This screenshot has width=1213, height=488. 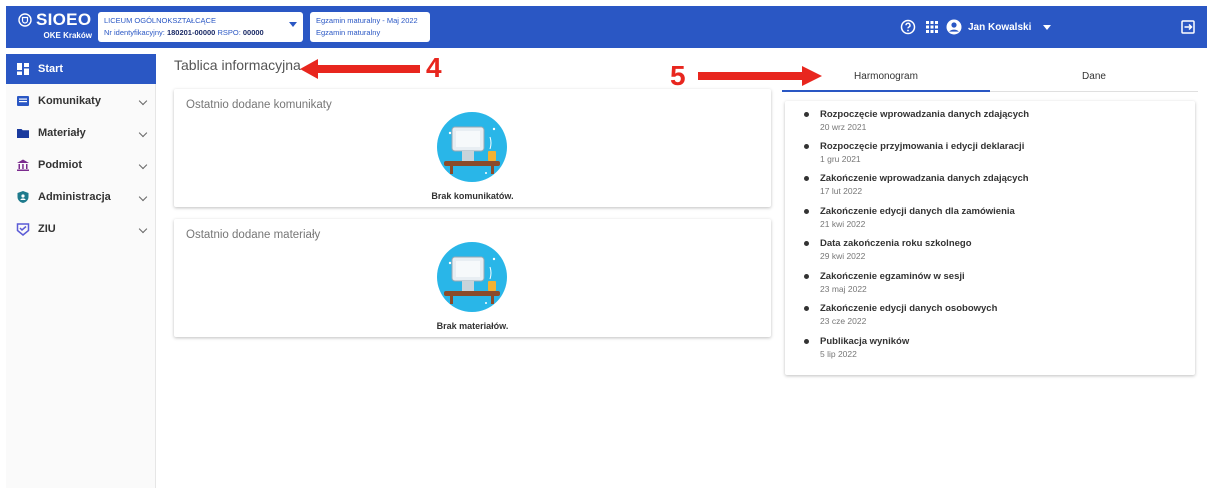 I want to click on sidebar-item-label: Podmiot, so click(x=60, y=165).